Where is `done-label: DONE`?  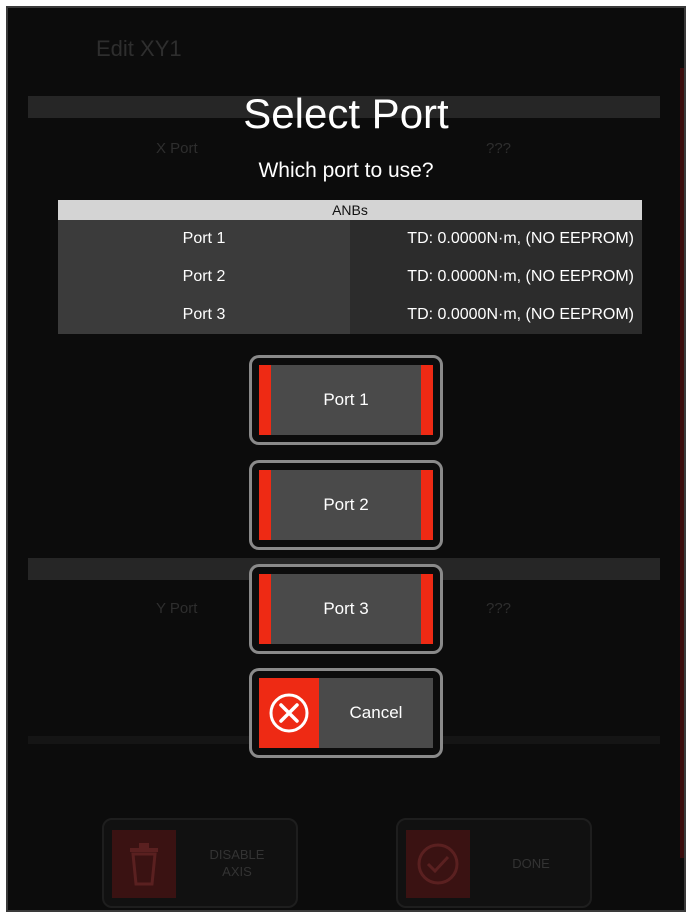 done-label: DONE is located at coordinates (531, 863).